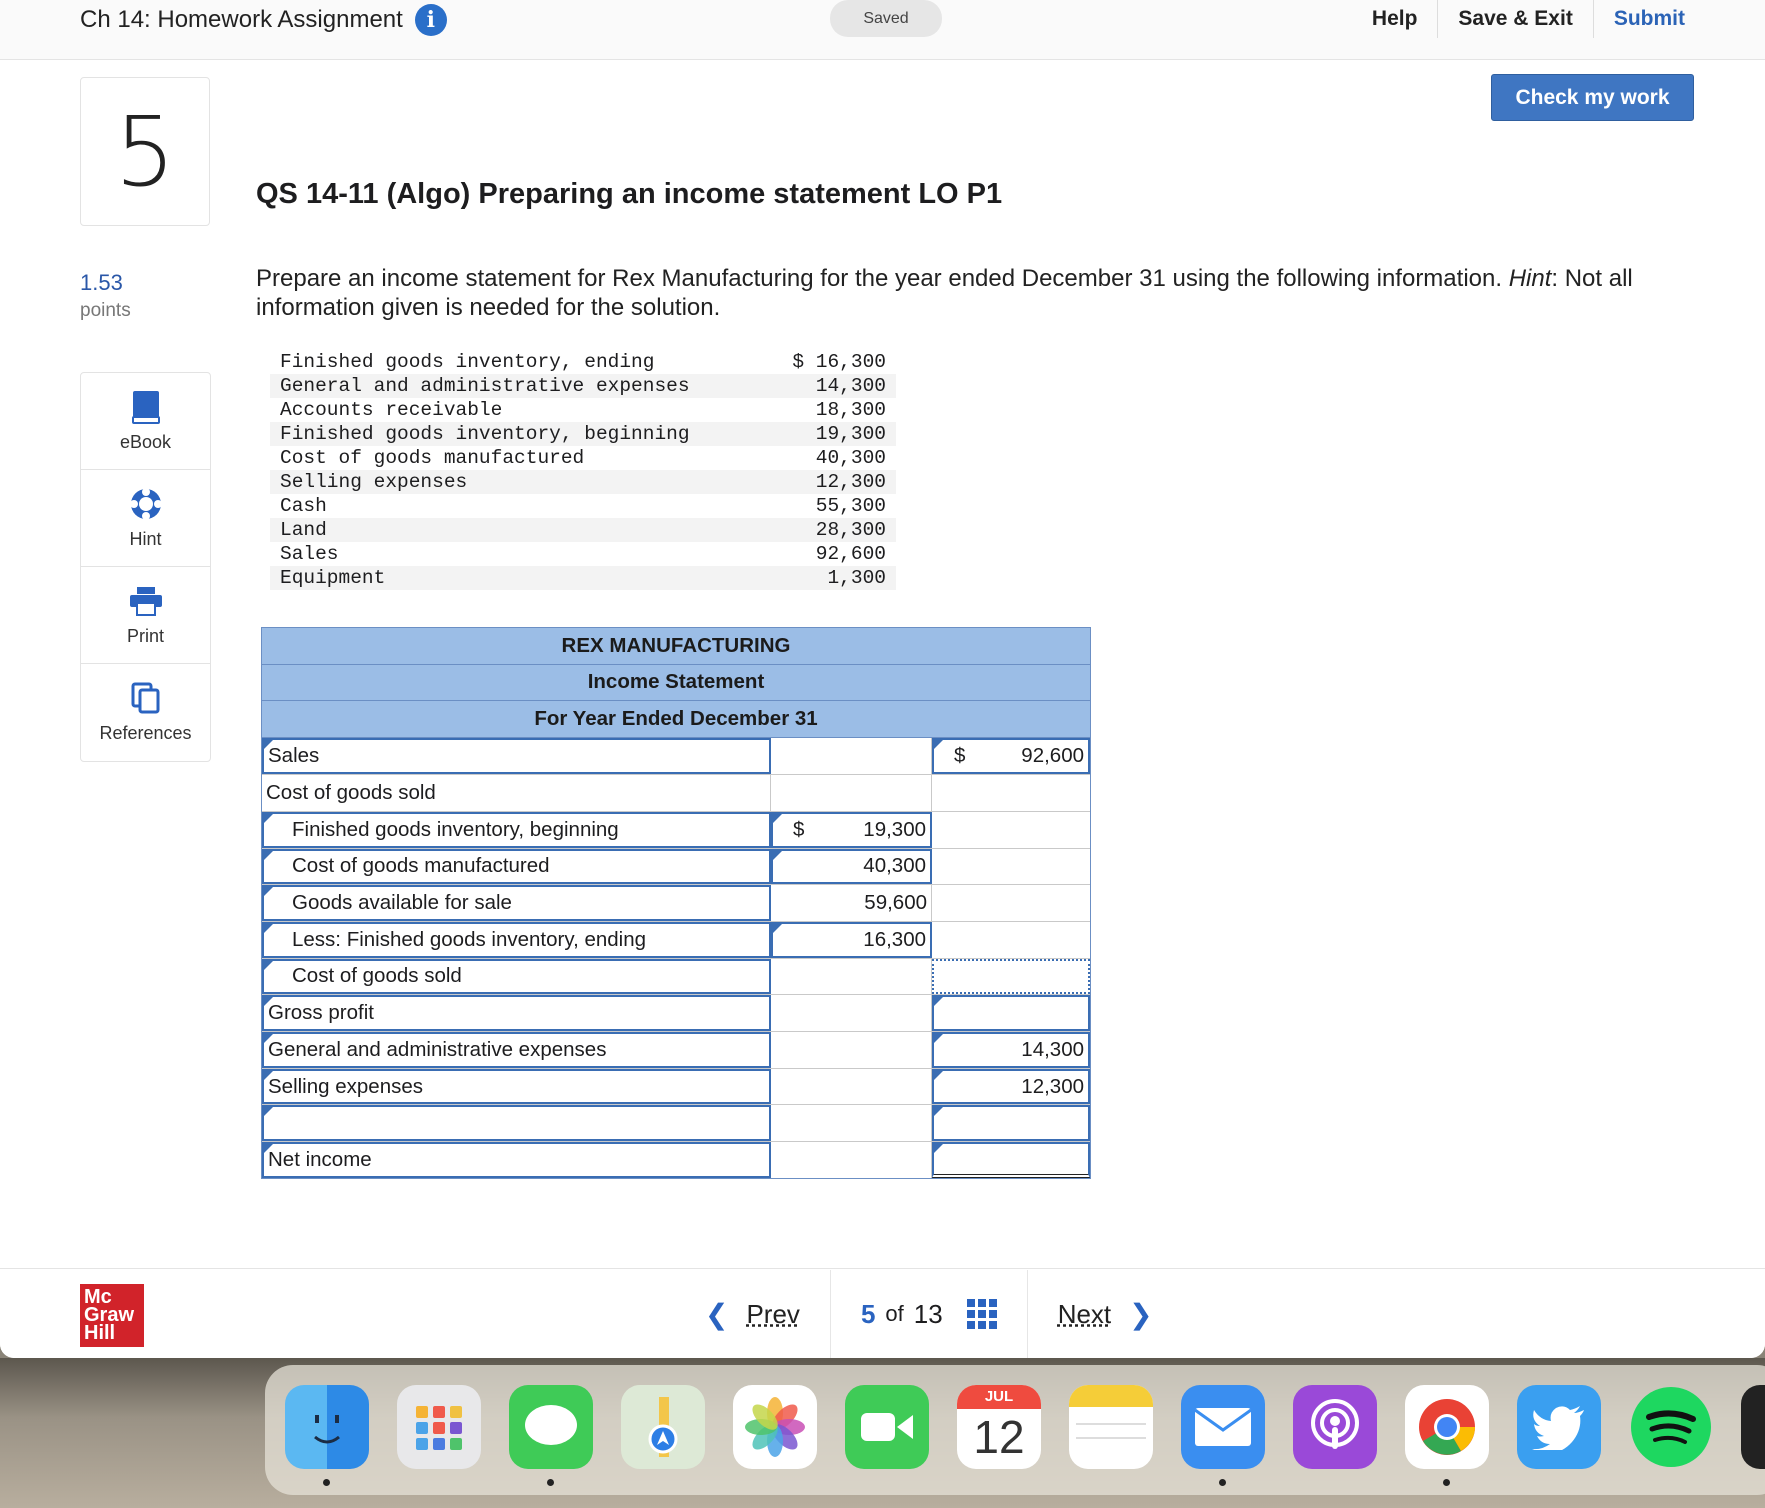 This screenshot has width=1765, height=1508. Describe the element at coordinates (105, 310) in the screenshot. I see `points-label: points` at that location.